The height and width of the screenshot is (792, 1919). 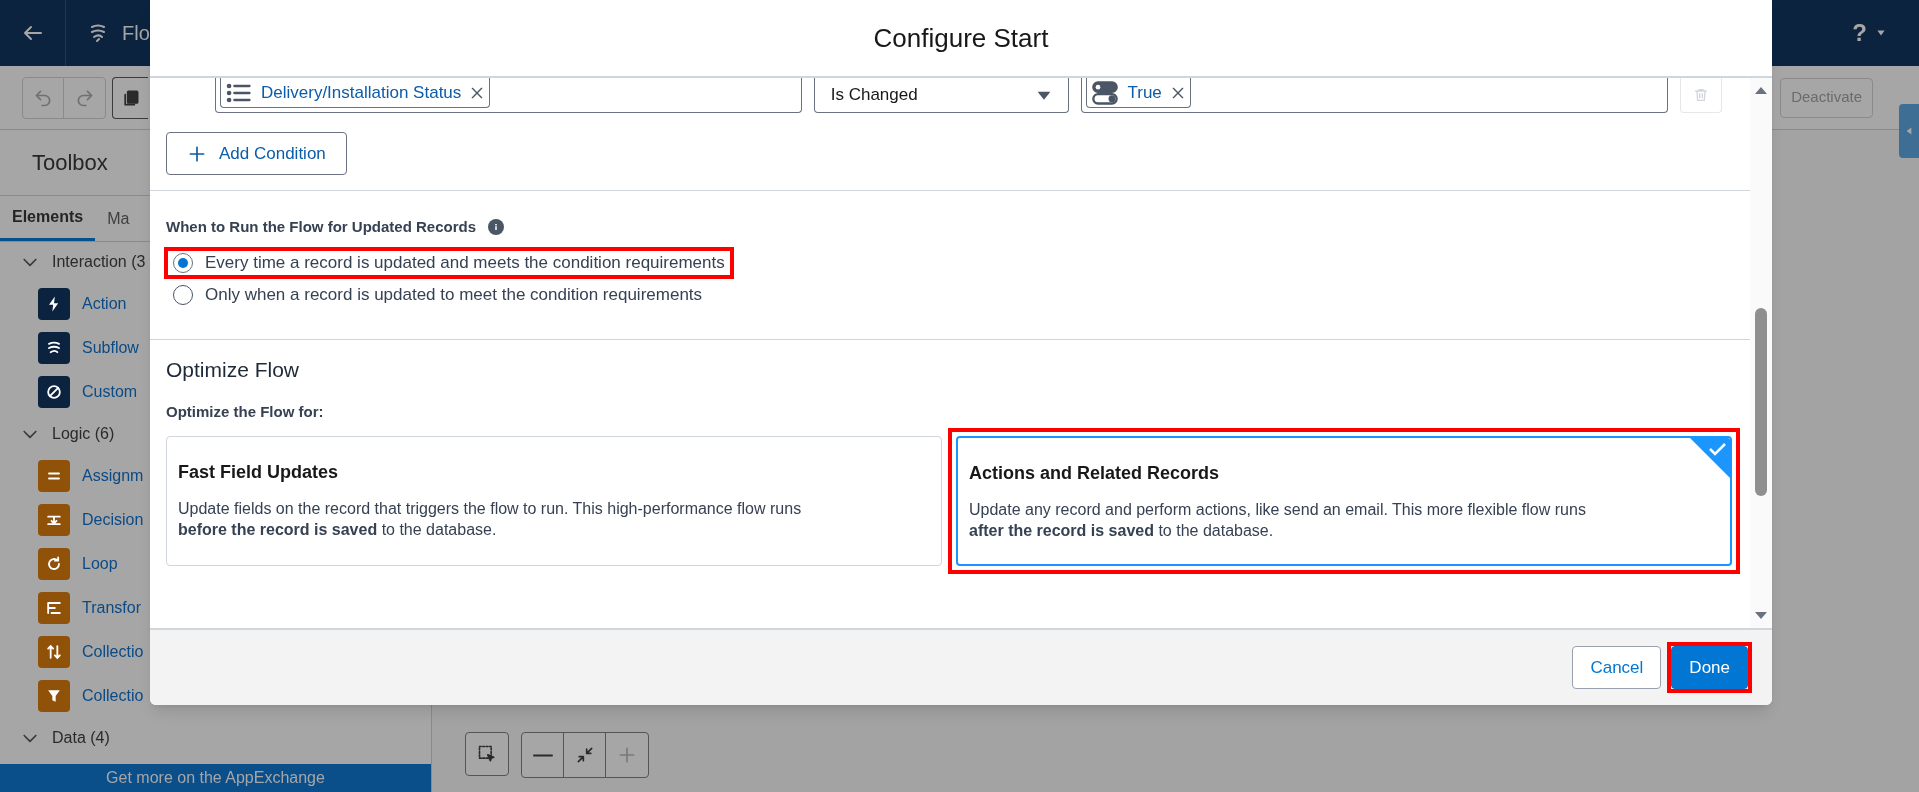 What do you see at coordinates (1869, 33) in the screenshot?
I see `help-menu-button: ?` at bounding box center [1869, 33].